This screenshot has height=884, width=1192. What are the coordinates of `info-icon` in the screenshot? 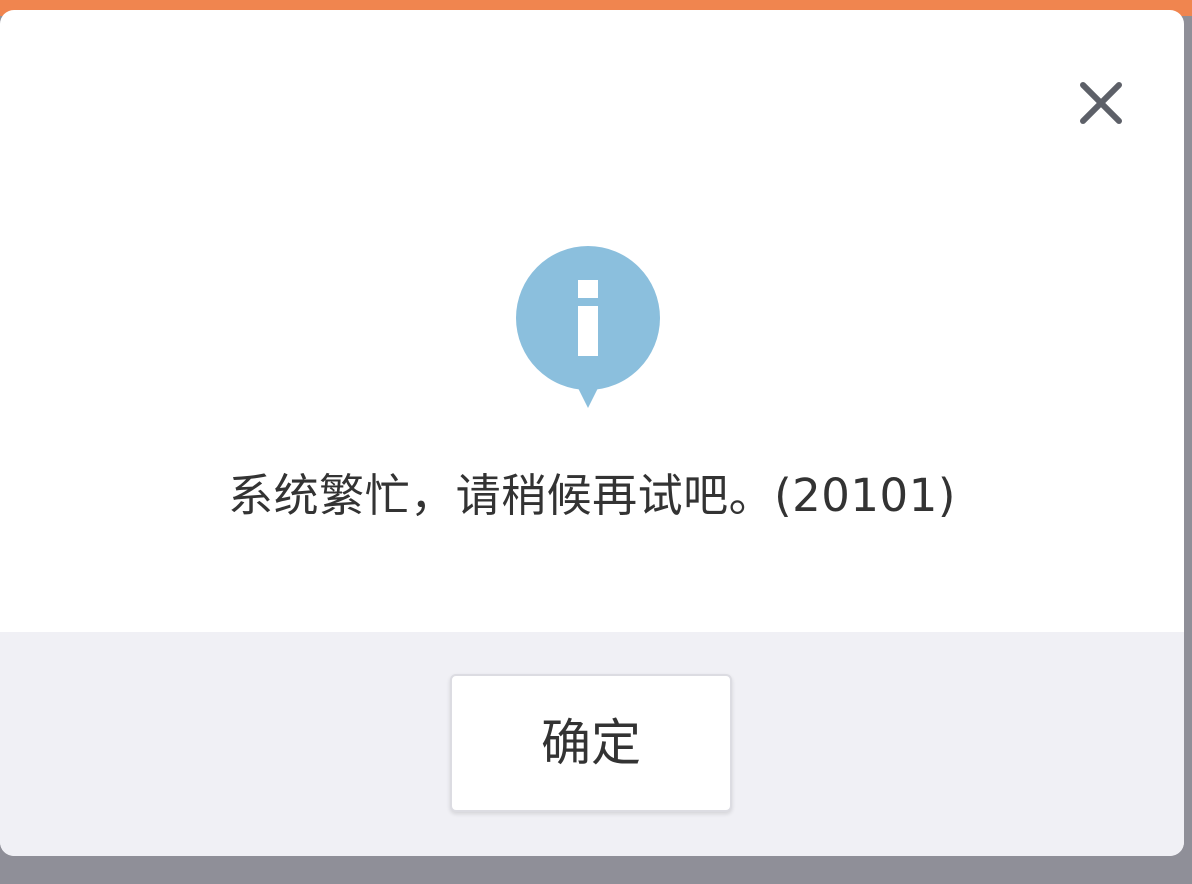 It's located at (588, 326).